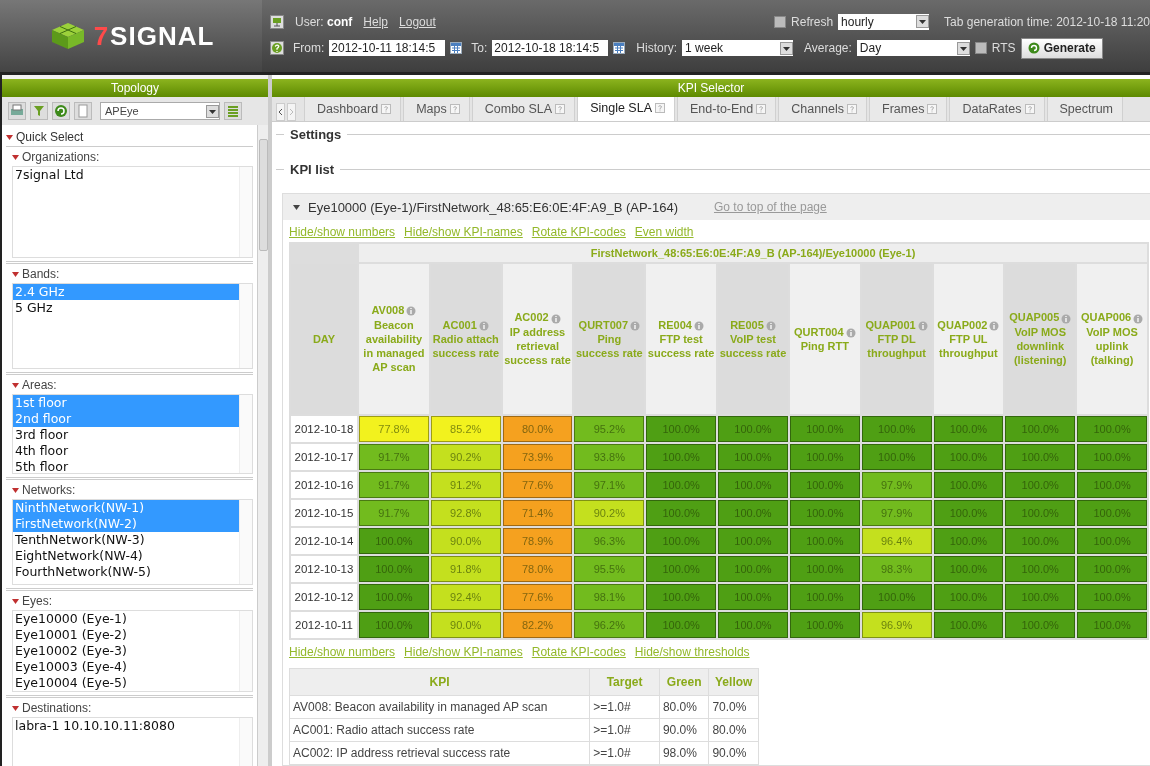  Describe the element at coordinates (101, 36) in the screenshot. I see `logo-mark: 7` at that location.